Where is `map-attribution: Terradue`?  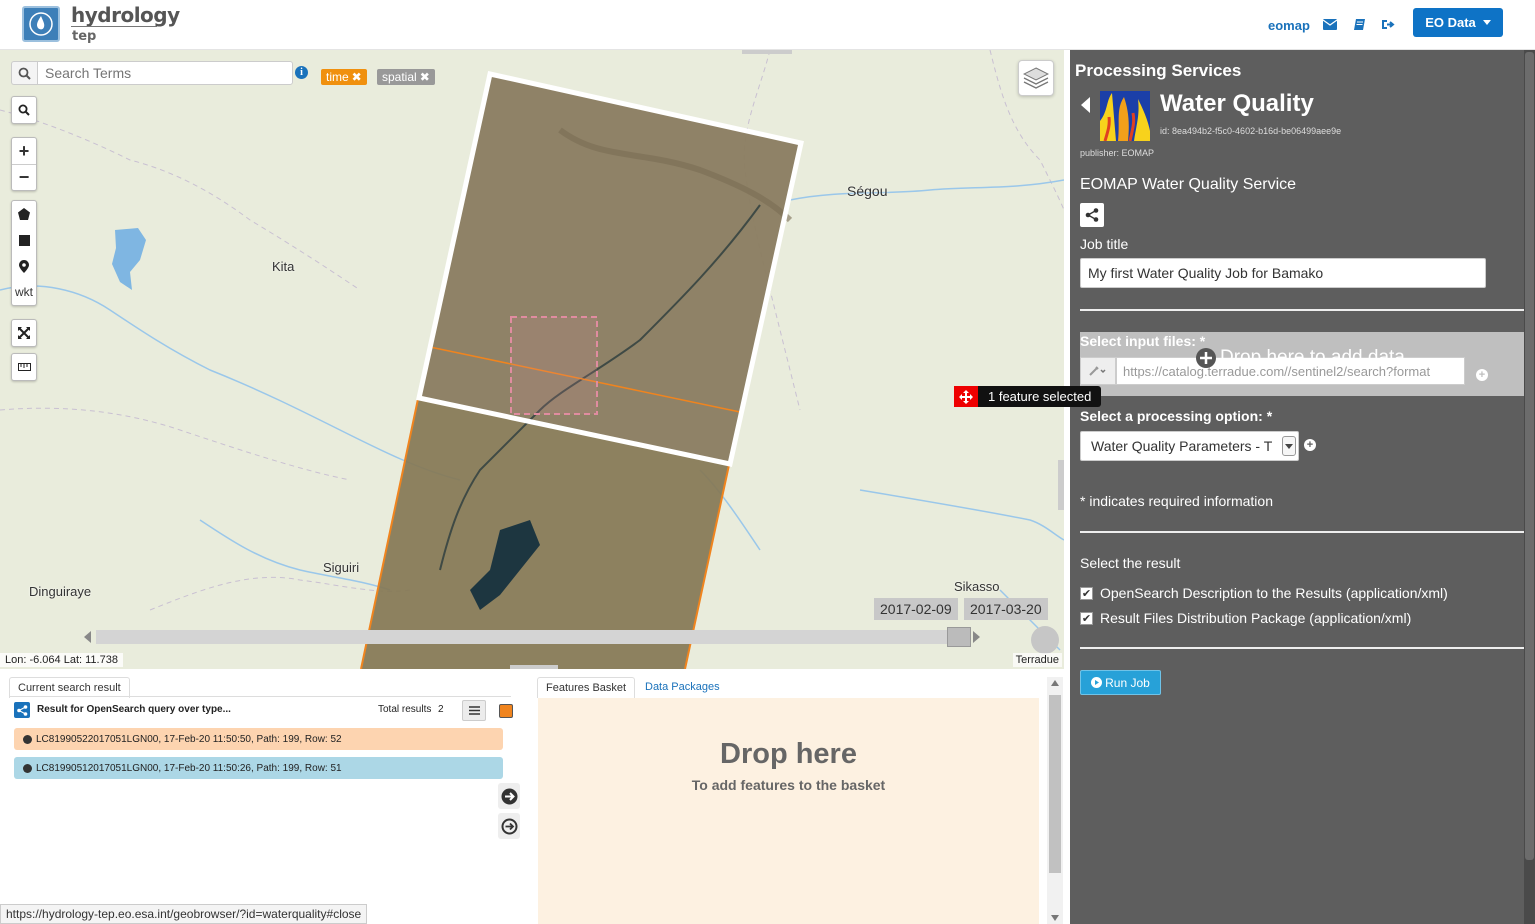 map-attribution: Terradue is located at coordinates (1037, 660).